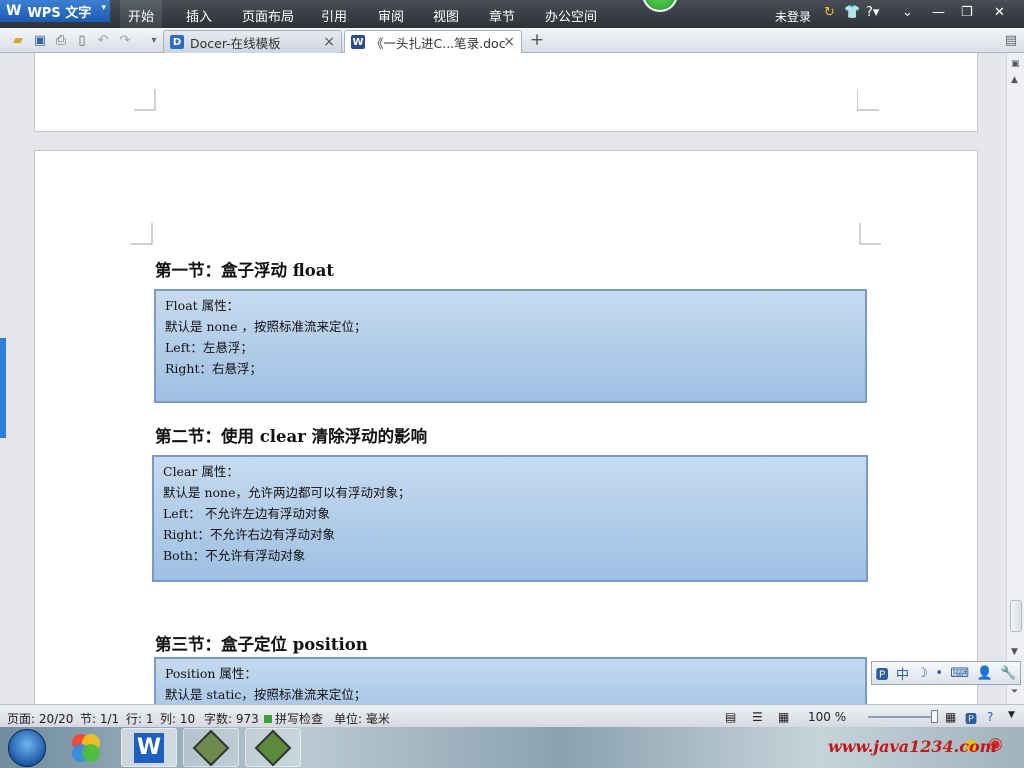 The height and width of the screenshot is (768, 1024). Describe the element at coordinates (783, 717) in the screenshot. I see `web-view-icon: ▦` at that location.